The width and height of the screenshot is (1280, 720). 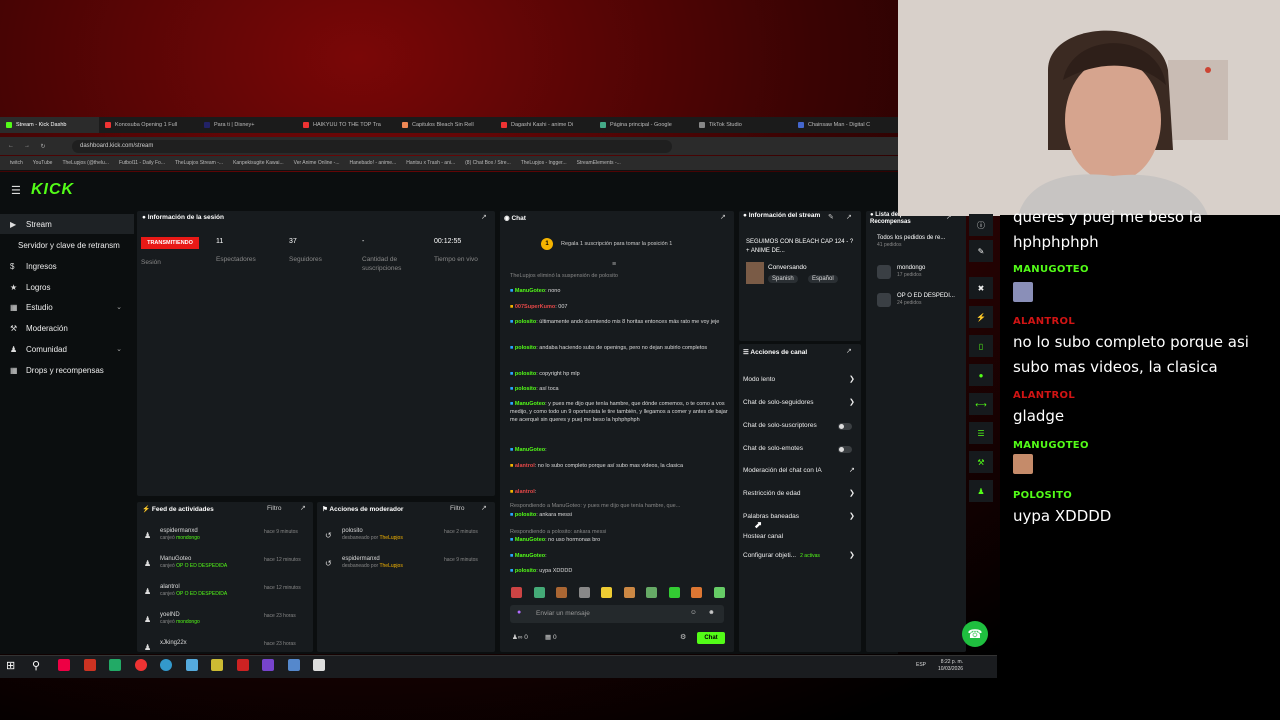 I want to click on external-link-icon: ↗, so click(x=852, y=470).